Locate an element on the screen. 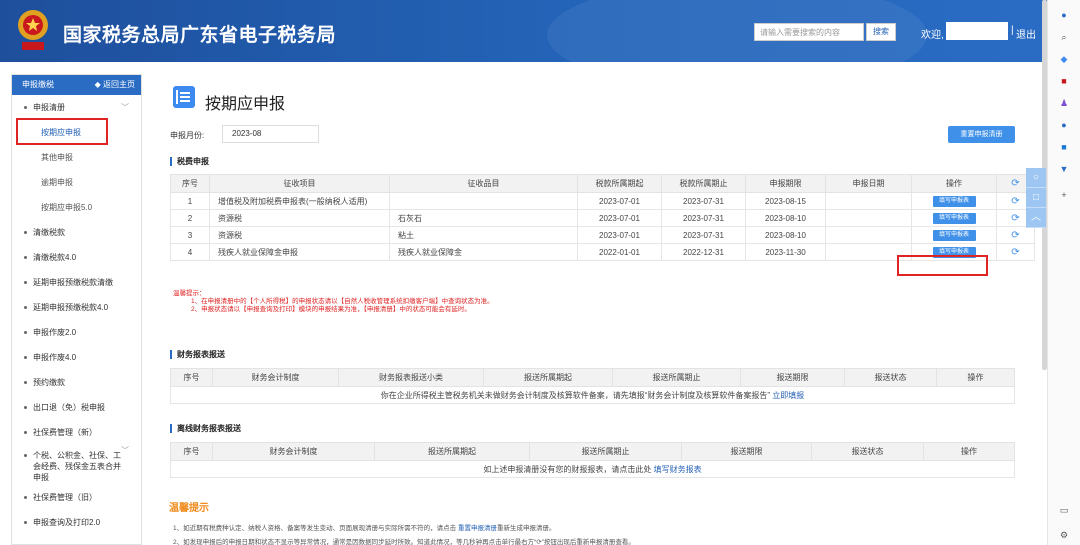 Image resolution: width=1080 pixels, height=545 pixels. table-cell: 残疾人就业保障金申报 is located at coordinates (299, 252).